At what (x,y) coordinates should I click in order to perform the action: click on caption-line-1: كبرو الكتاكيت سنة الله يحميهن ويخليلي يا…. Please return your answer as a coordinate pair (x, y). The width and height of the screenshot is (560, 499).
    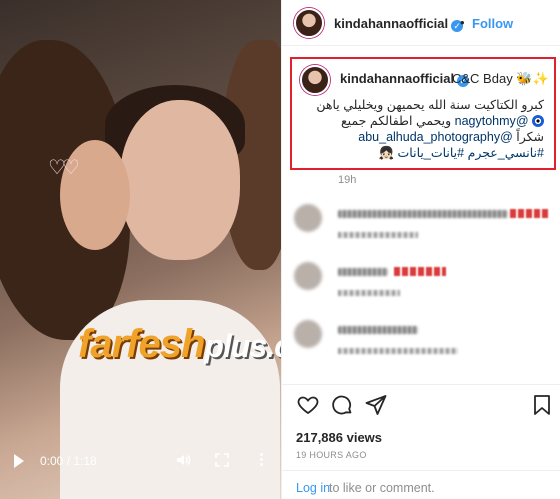
    Looking at the image, I should click on (430, 105).